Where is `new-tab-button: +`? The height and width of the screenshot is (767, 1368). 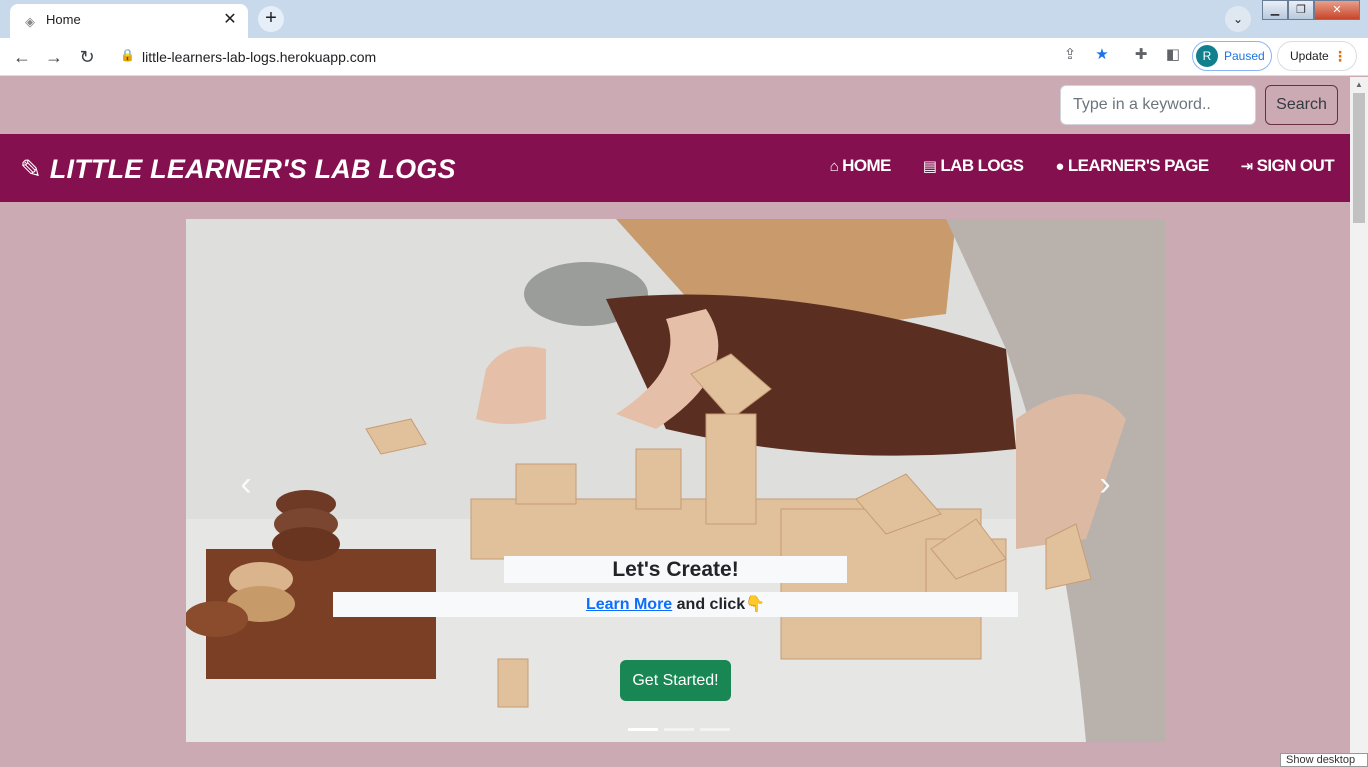 new-tab-button: + is located at coordinates (271, 19).